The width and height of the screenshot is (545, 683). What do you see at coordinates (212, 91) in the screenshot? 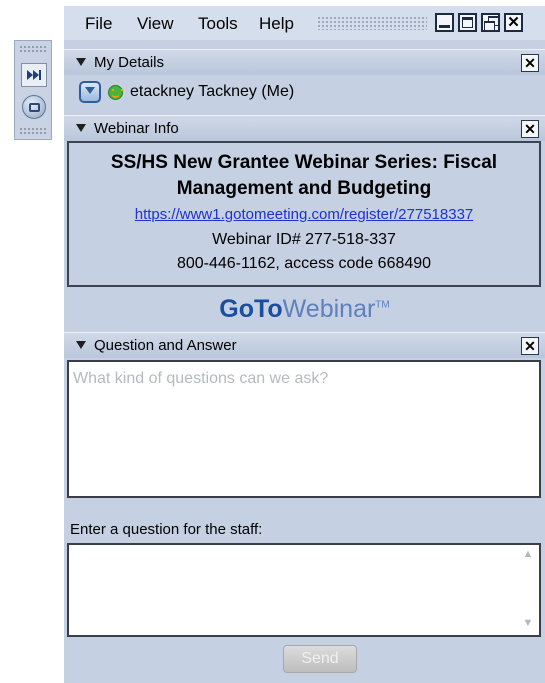
I see `user-name: etackney Tackney (Me)` at bounding box center [212, 91].